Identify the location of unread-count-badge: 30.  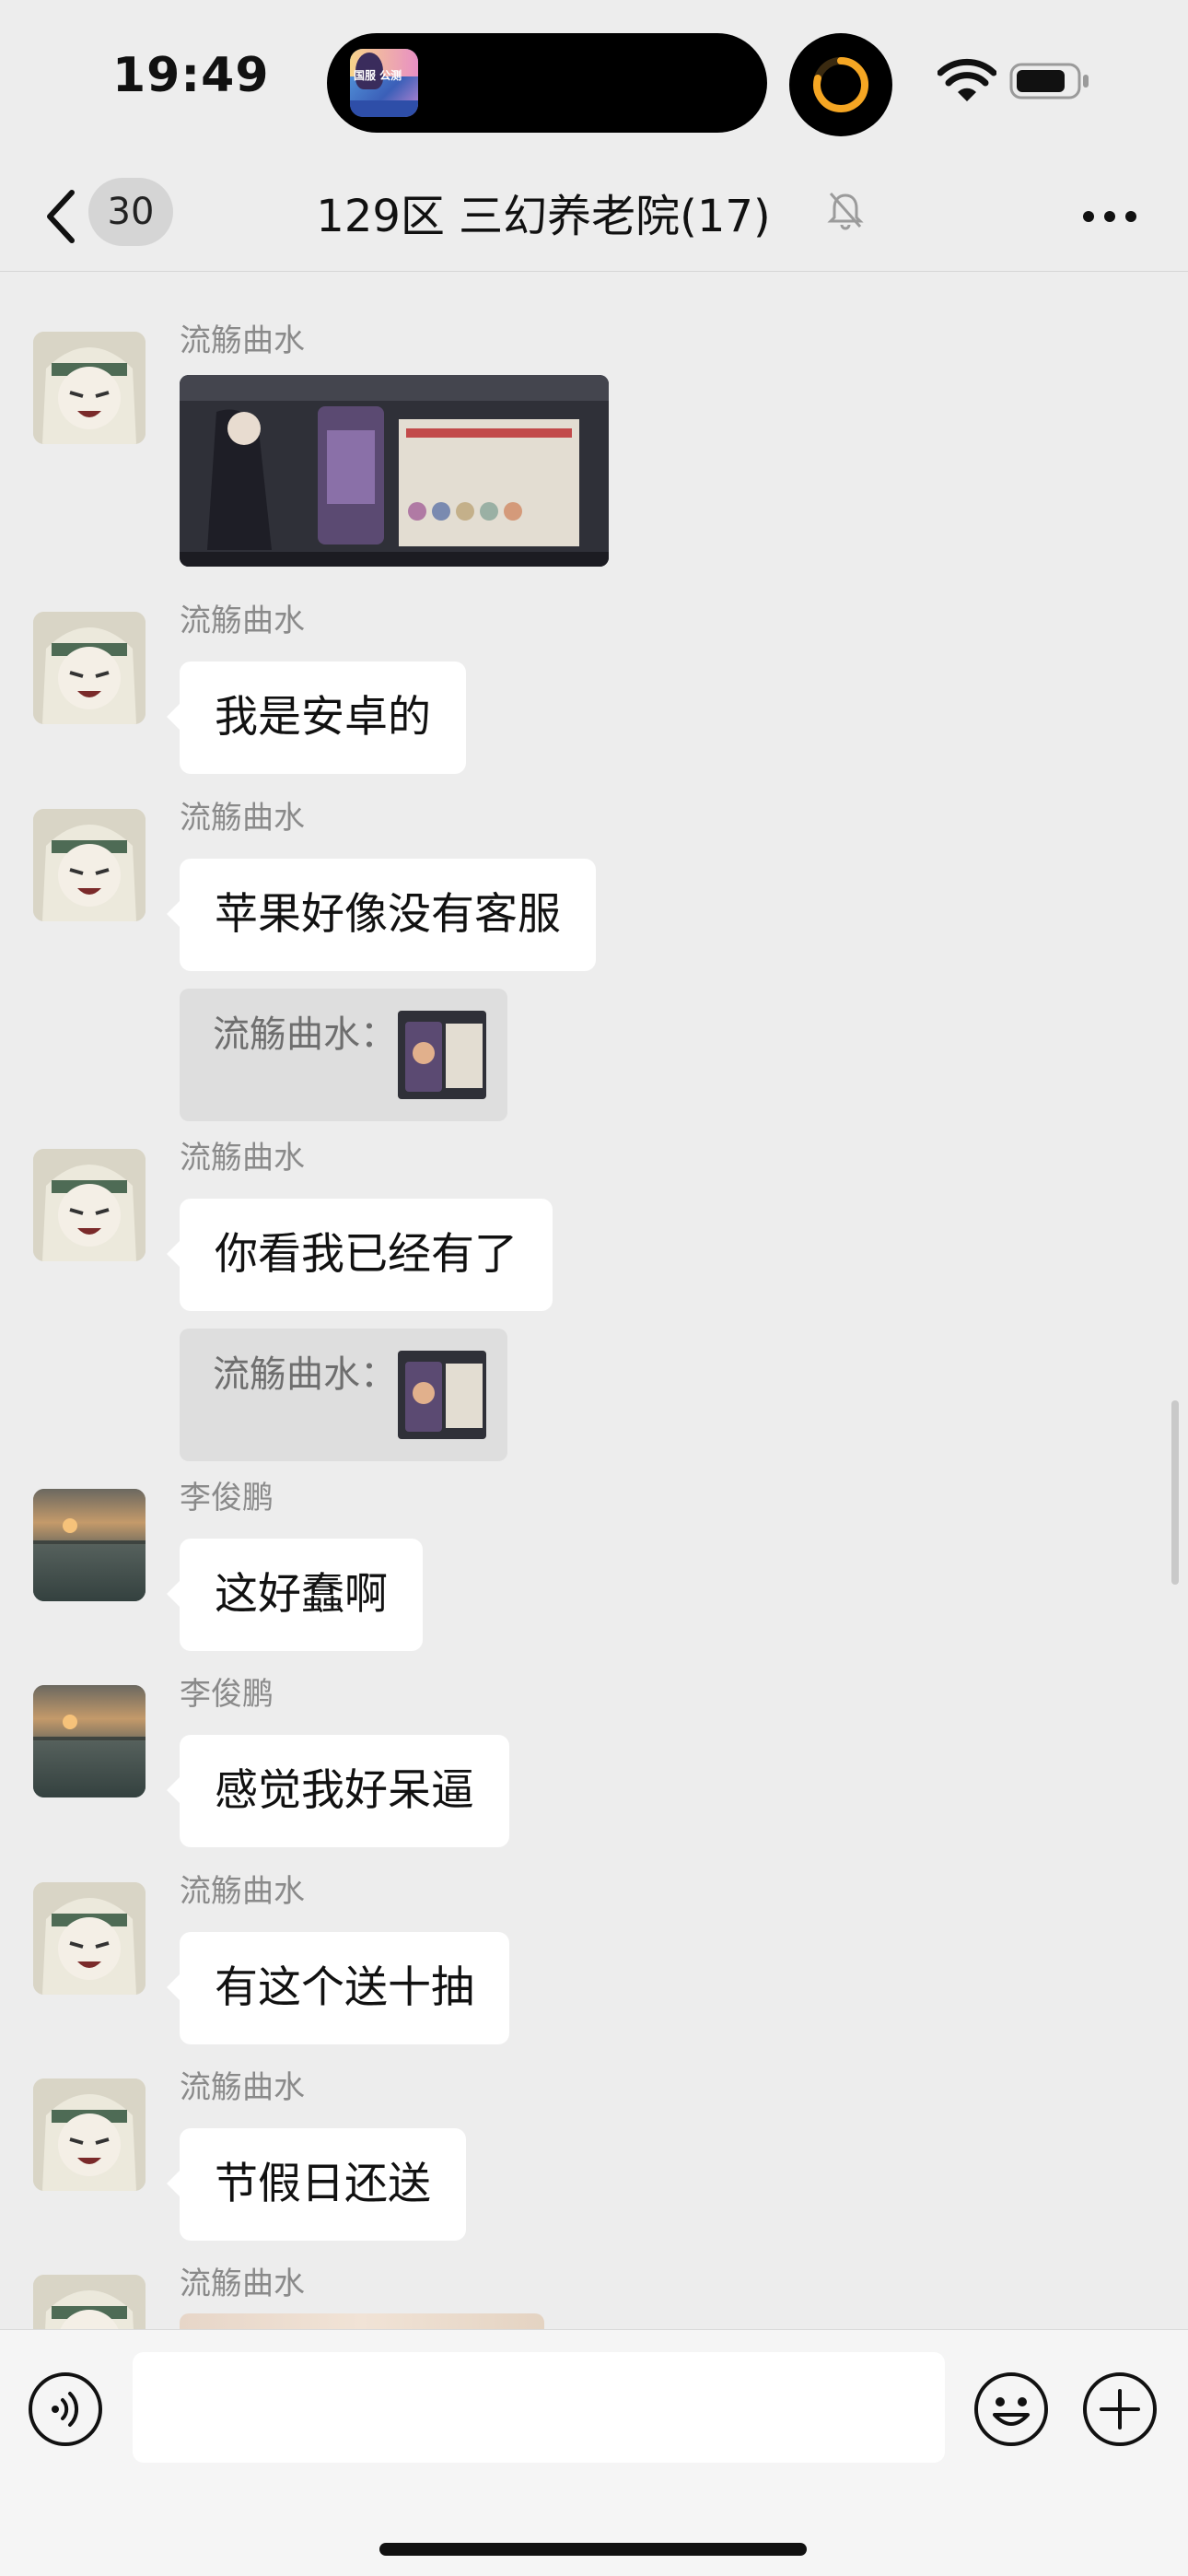
(130, 212).